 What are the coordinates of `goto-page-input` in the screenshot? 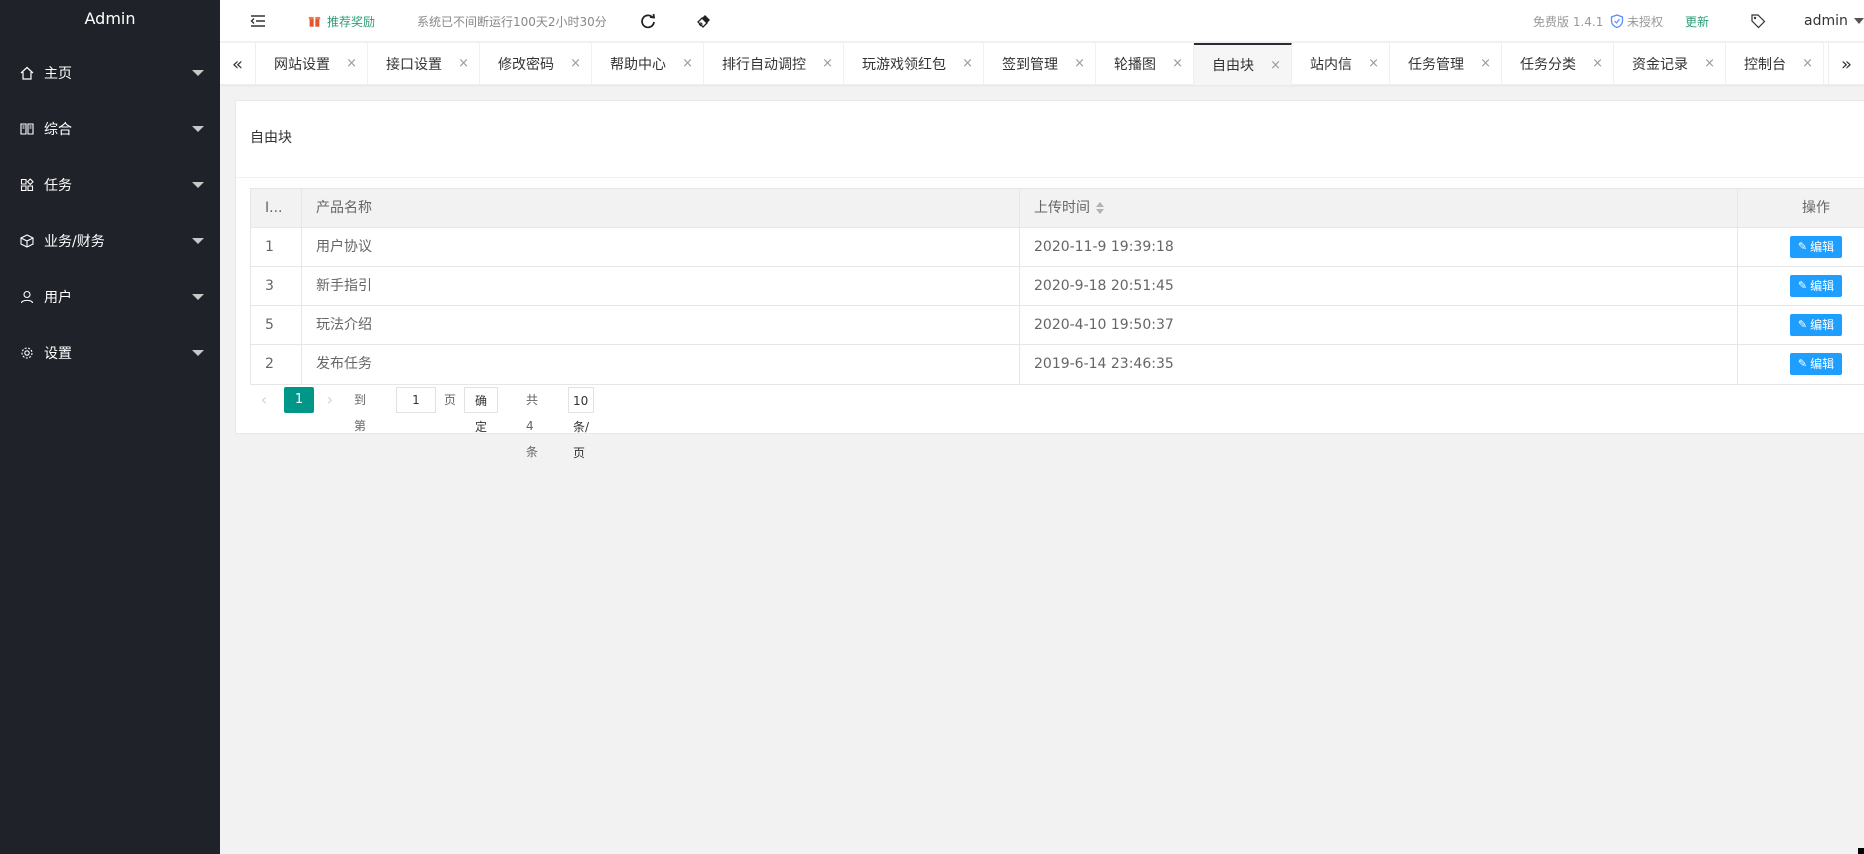 It's located at (416, 400).